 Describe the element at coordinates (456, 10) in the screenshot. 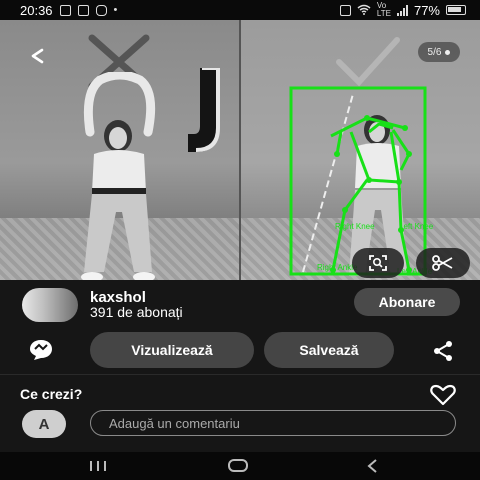

I see `battery-icon` at that location.